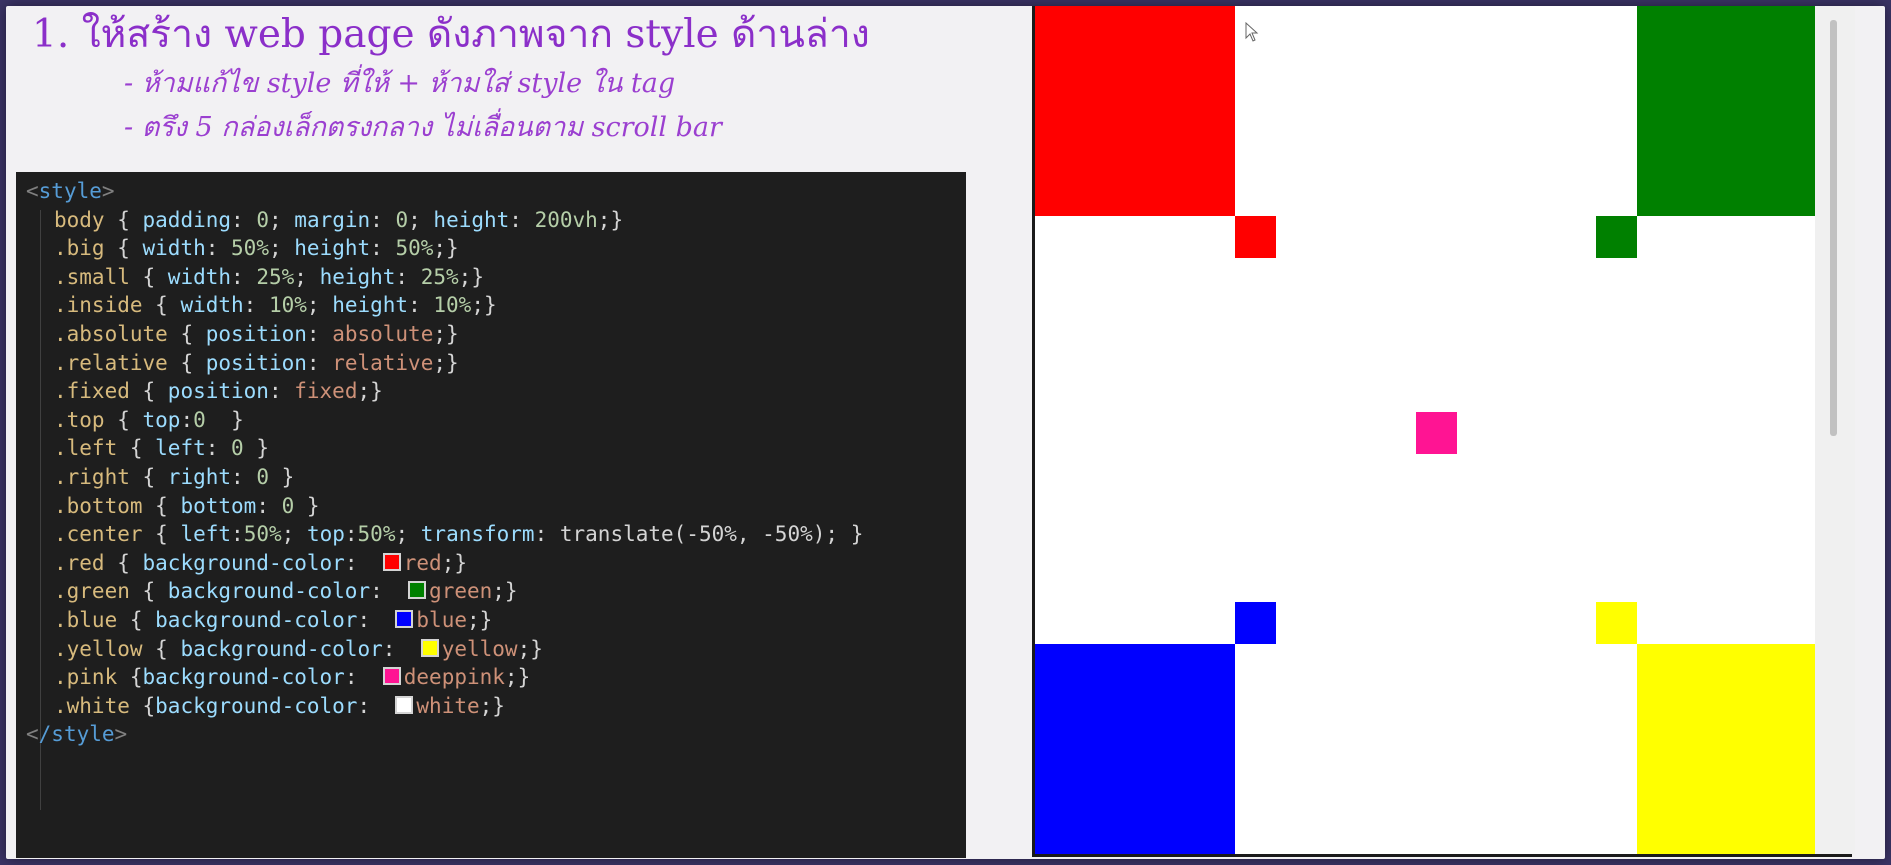  Describe the element at coordinates (1740, 749) in the screenshot. I see `big-yellow-box` at that location.